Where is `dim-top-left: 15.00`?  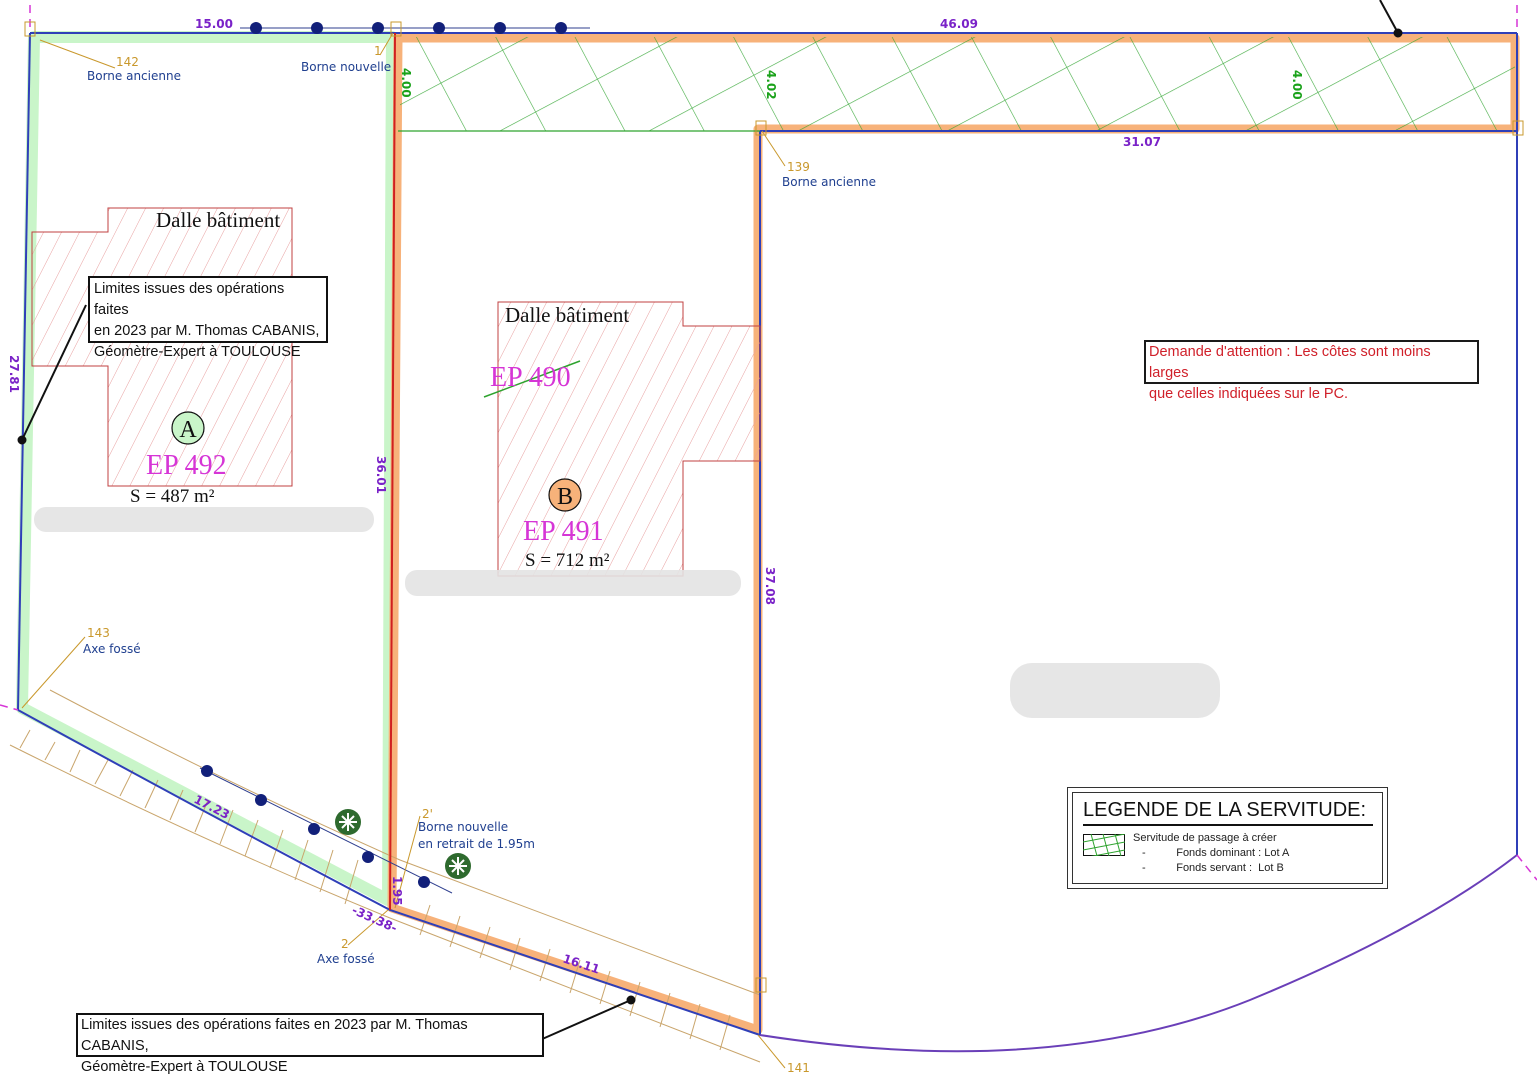 dim-top-left: 15.00 is located at coordinates (214, 24).